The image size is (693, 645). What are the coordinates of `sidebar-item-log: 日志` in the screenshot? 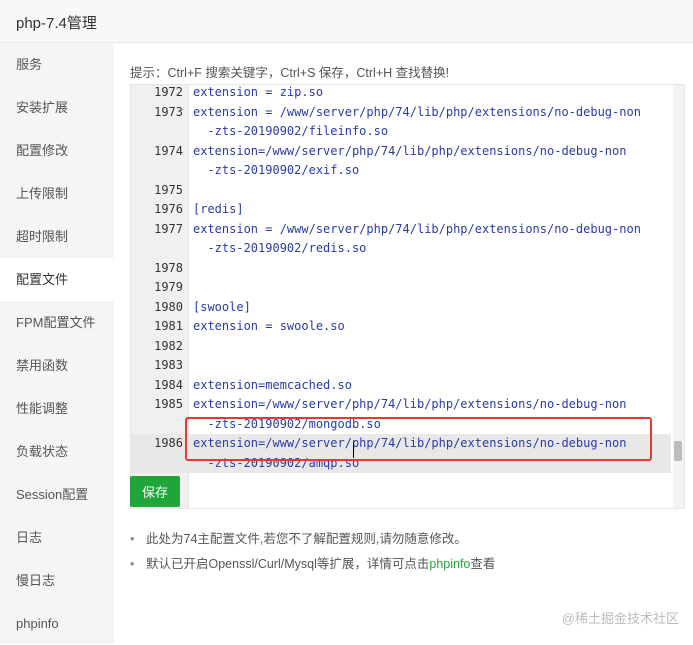 It's located at (57, 537).